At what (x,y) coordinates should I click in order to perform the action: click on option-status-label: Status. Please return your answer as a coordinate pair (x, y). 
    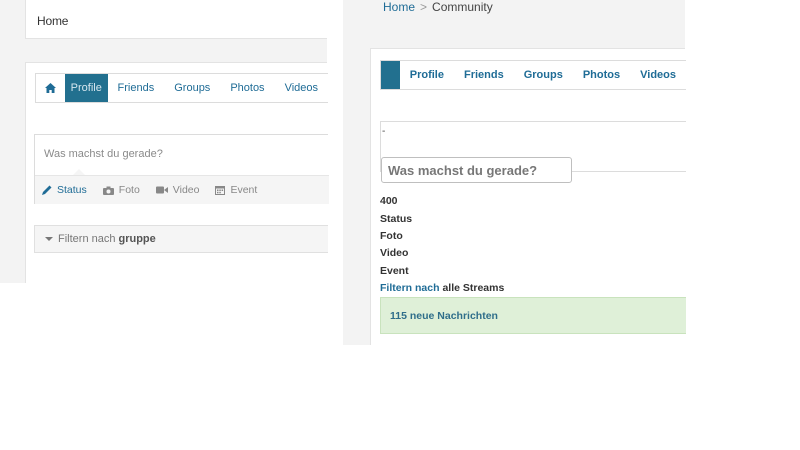
    Looking at the image, I should click on (72, 190).